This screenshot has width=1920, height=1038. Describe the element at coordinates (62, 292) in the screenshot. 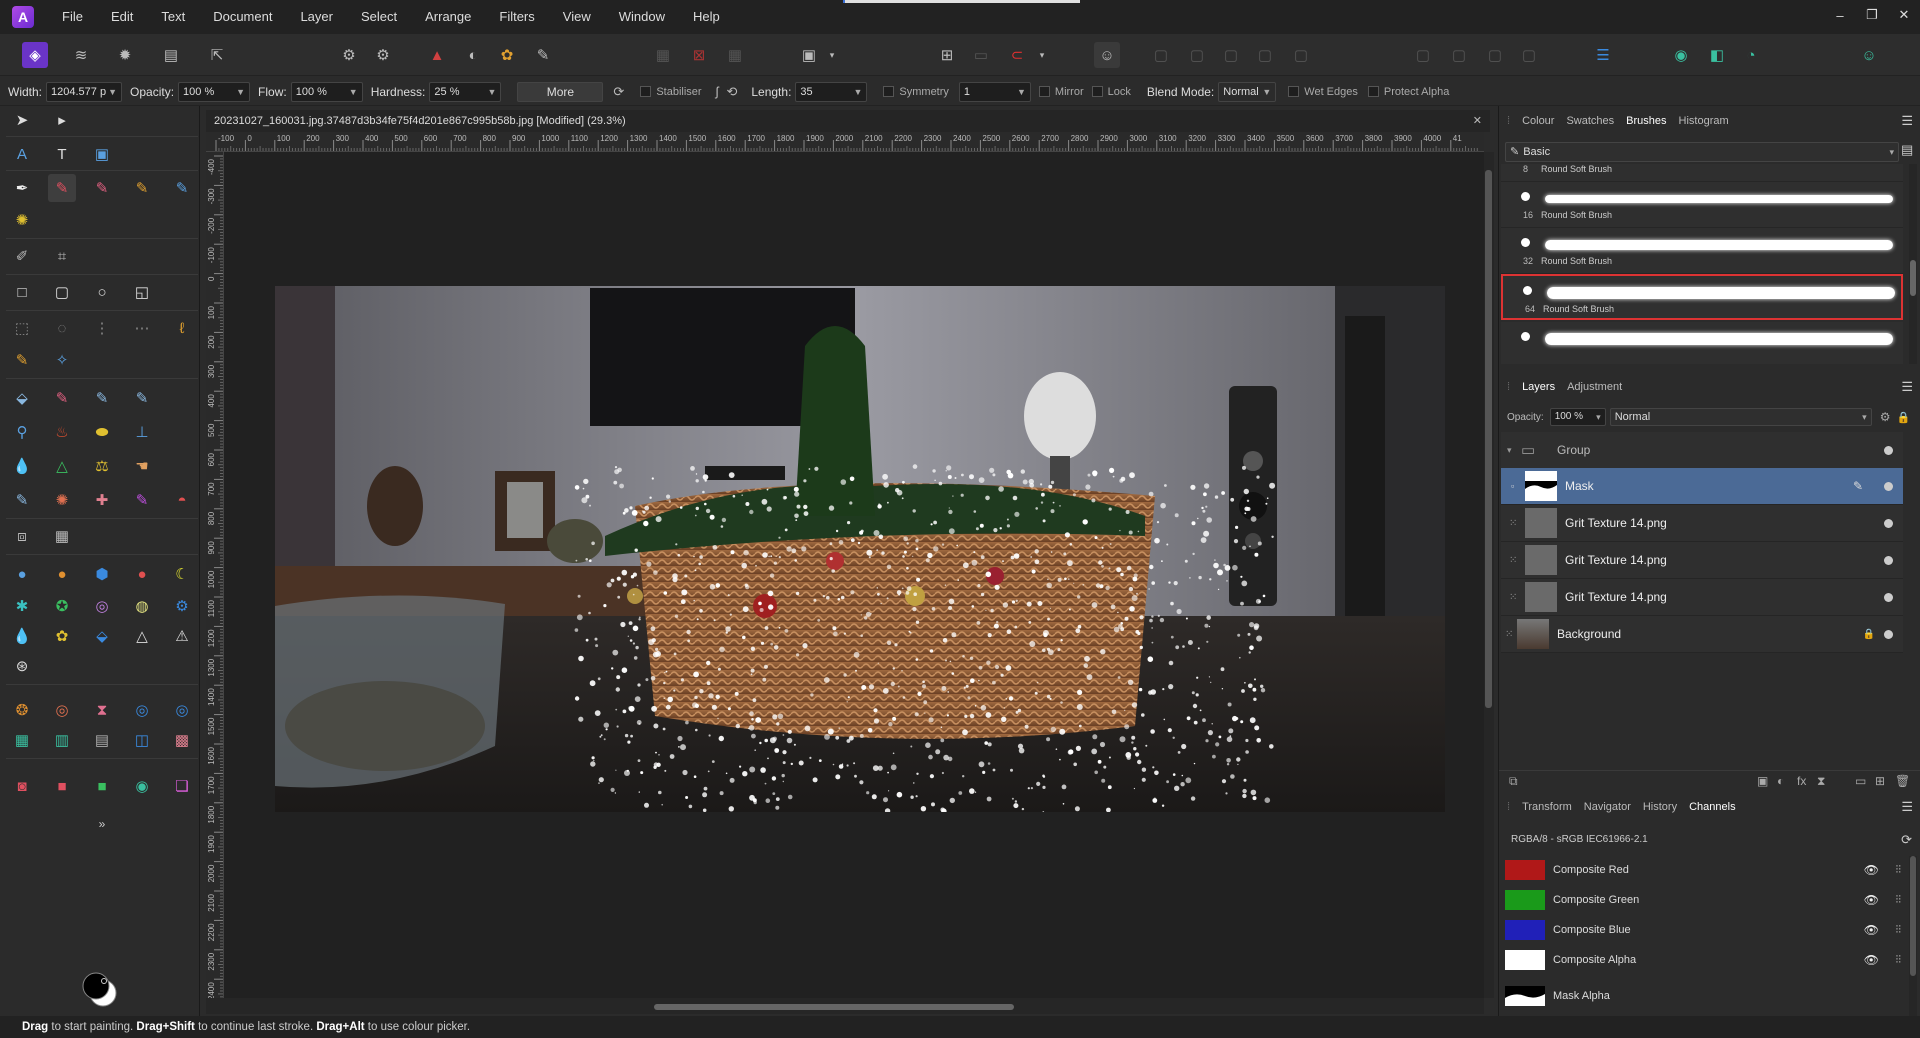

I see `rounded-rectangle-tool-icon: ▢` at that location.